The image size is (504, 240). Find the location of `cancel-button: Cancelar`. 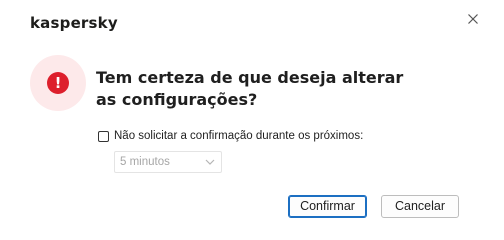

cancel-button: Cancelar is located at coordinates (420, 206).